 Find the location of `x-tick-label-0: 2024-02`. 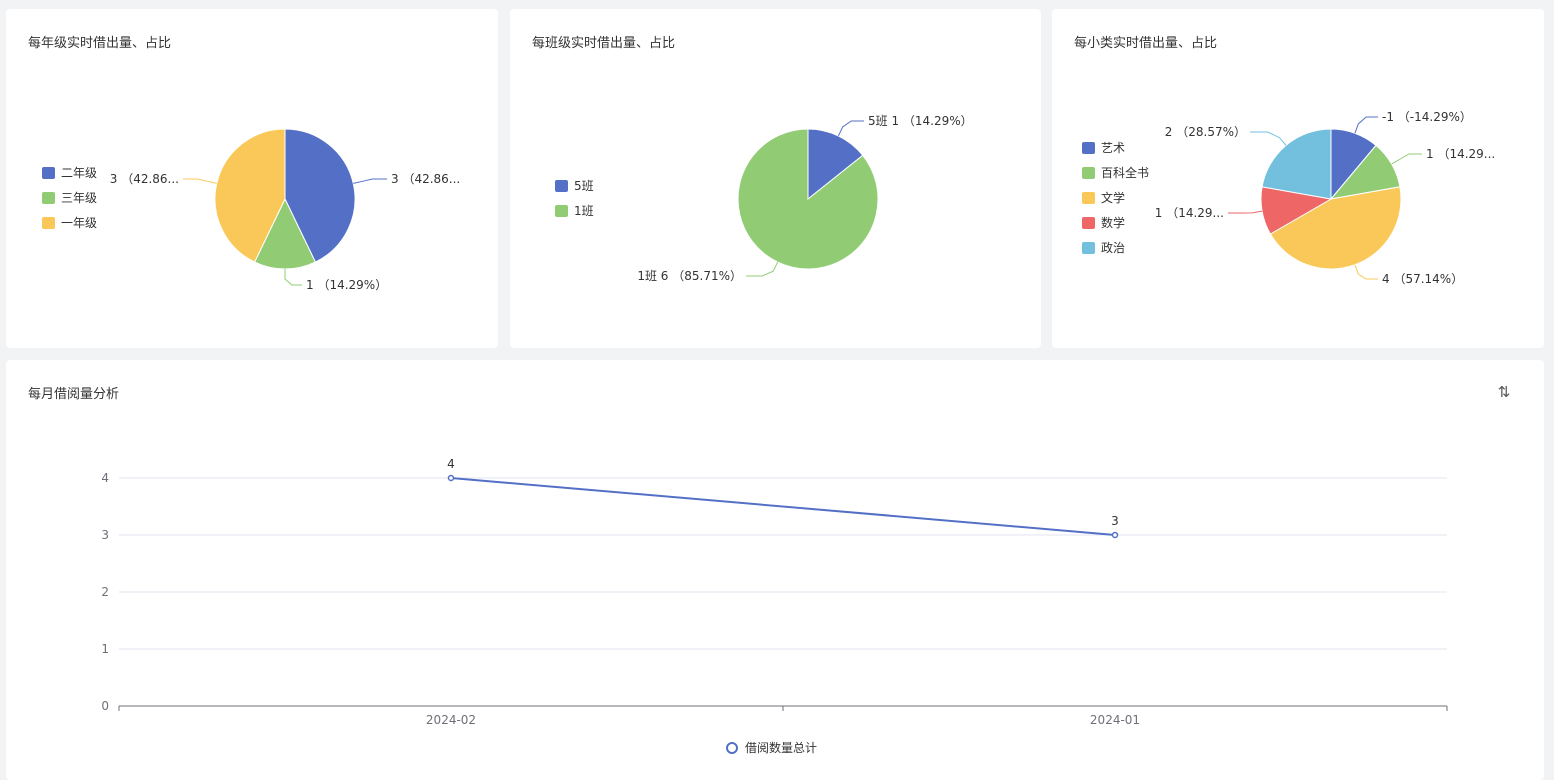

x-tick-label-0: 2024-02 is located at coordinates (451, 720).